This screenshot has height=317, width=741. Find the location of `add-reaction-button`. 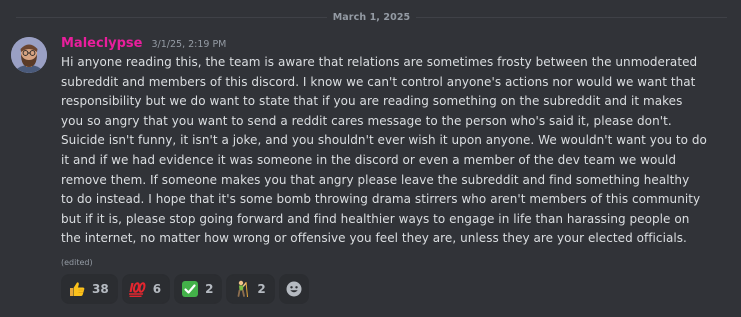

add-reaction-button is located at coordinates (293, 289).